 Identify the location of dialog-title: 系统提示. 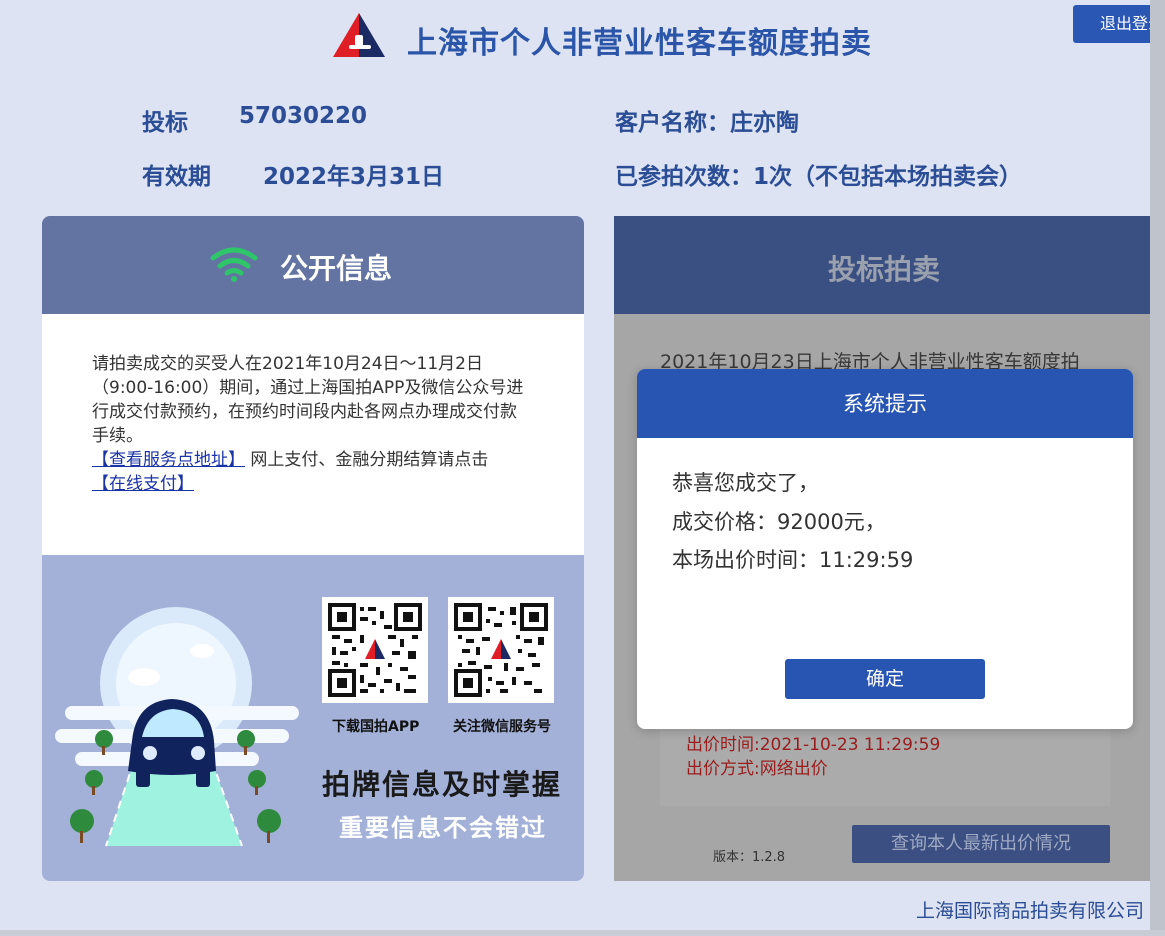
(885, 403).